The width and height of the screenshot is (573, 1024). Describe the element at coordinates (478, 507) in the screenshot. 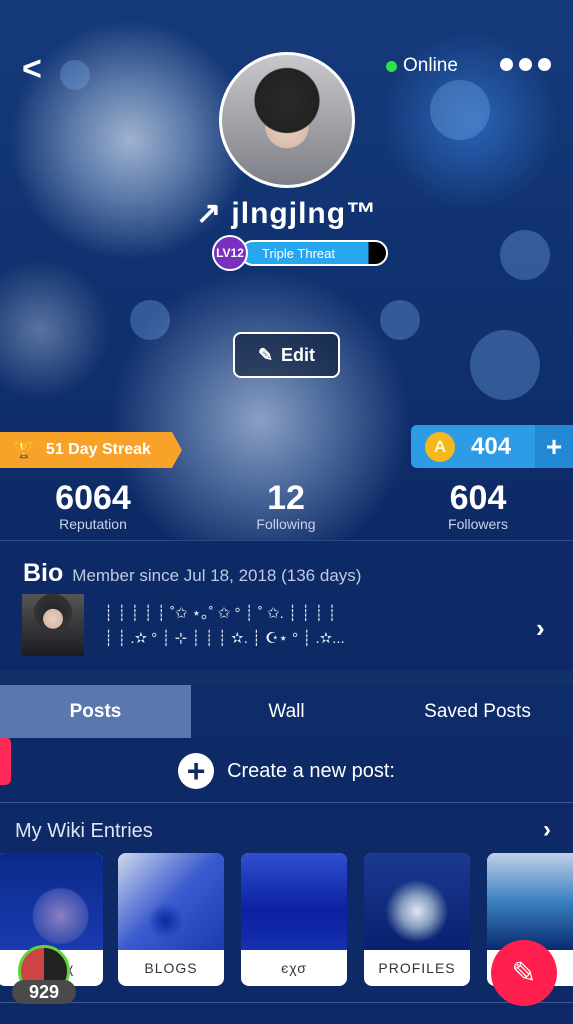

I see `stat-followers: 604 Followers` at that location.